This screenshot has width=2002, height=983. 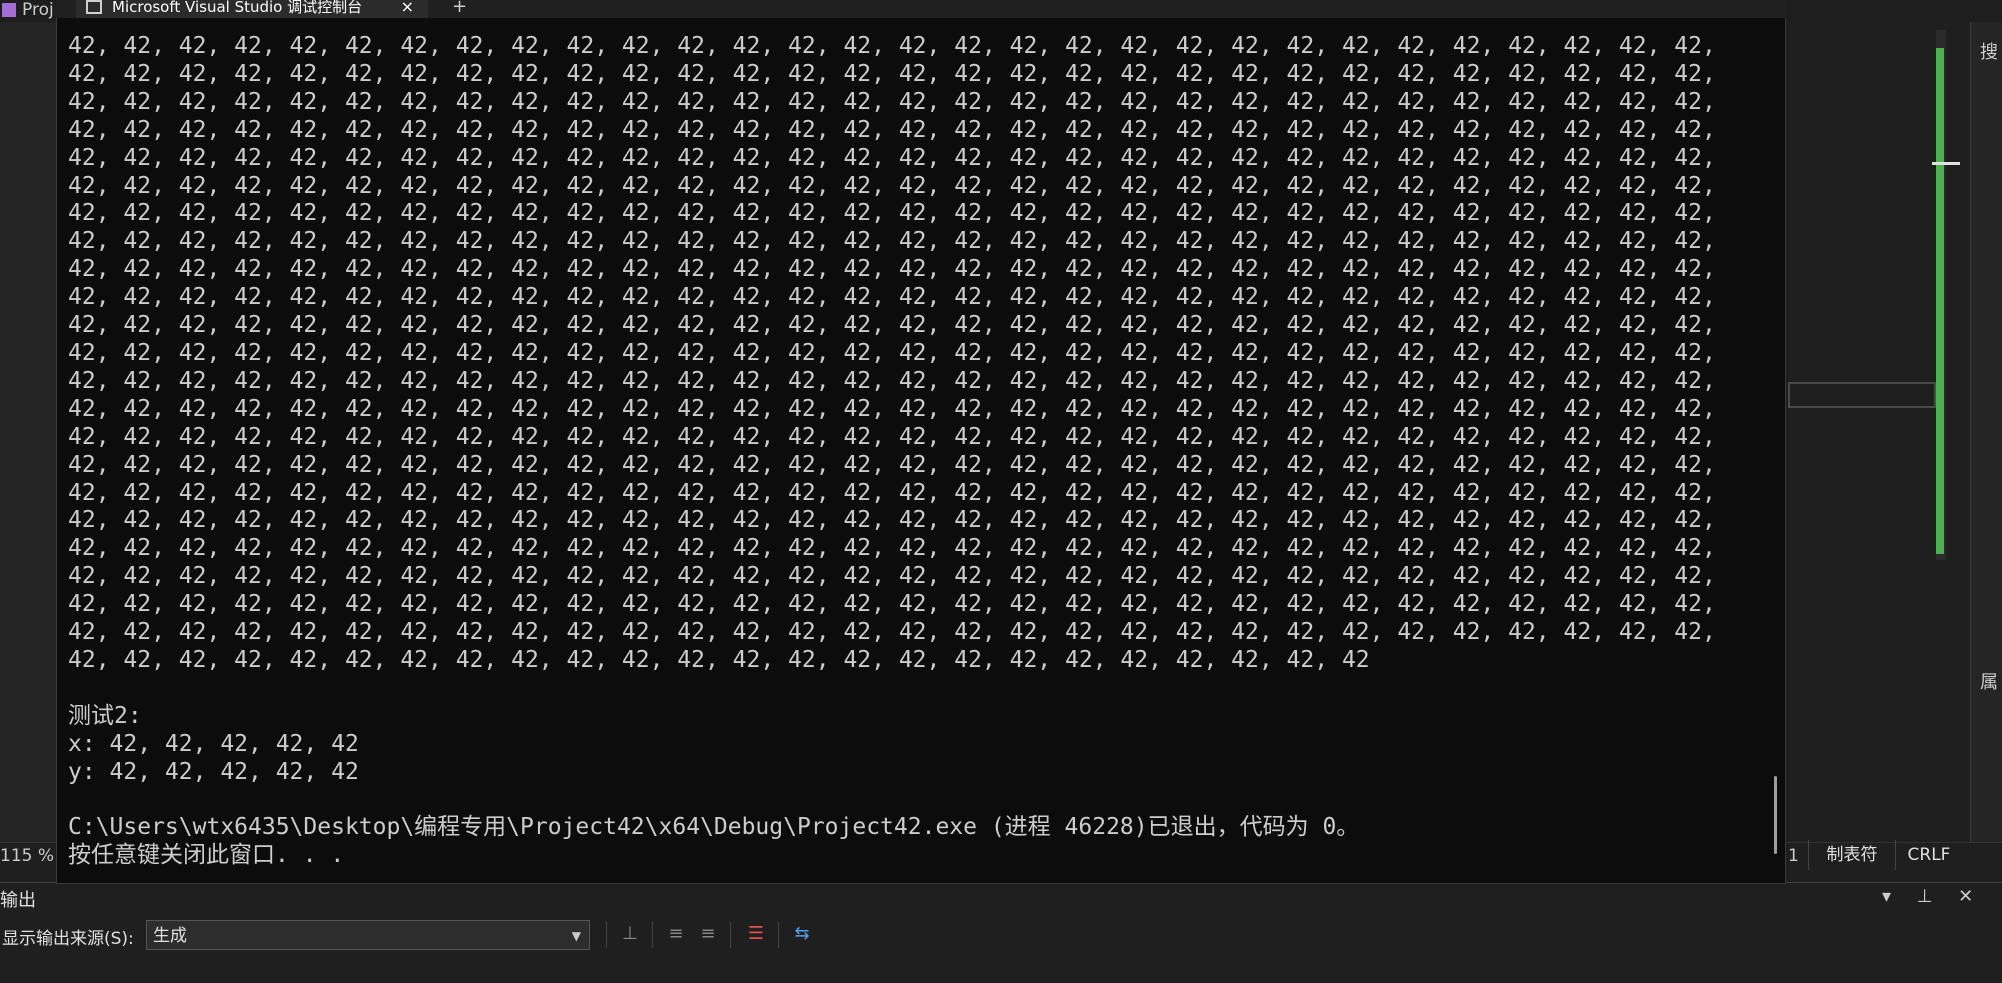 I want to click on status-column: 1, so click(x=1793, y=856).